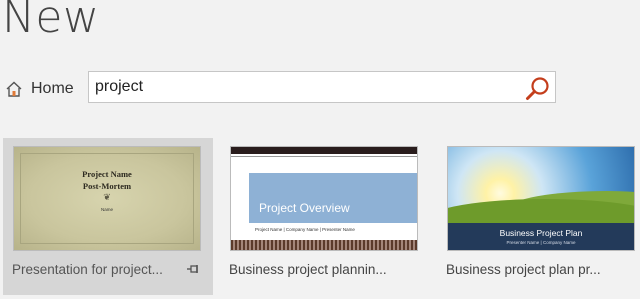 The width and height of the screenshot is (640, 299). What do you see at coordinates (14, 89) in the screenshot?
I see `home-icon` at bounding box center [14, 89].